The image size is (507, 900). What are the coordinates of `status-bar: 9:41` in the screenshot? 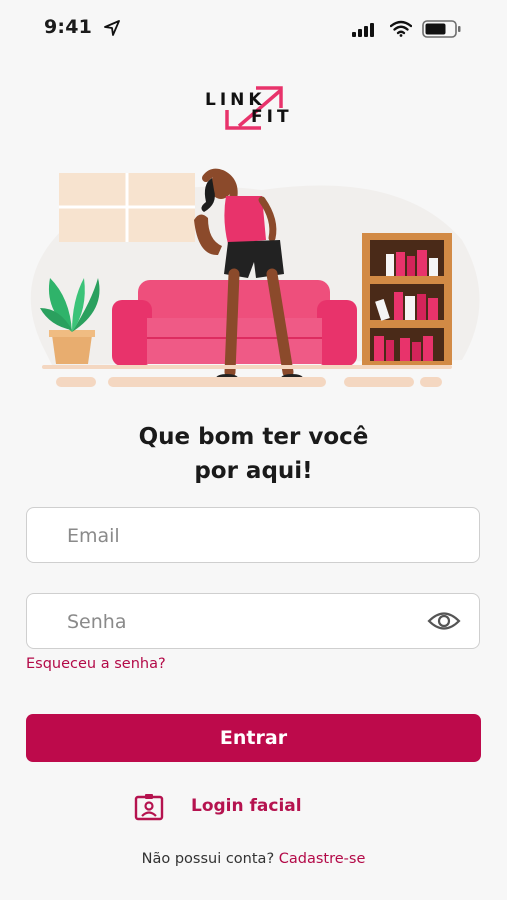 It's located at (253, 28).